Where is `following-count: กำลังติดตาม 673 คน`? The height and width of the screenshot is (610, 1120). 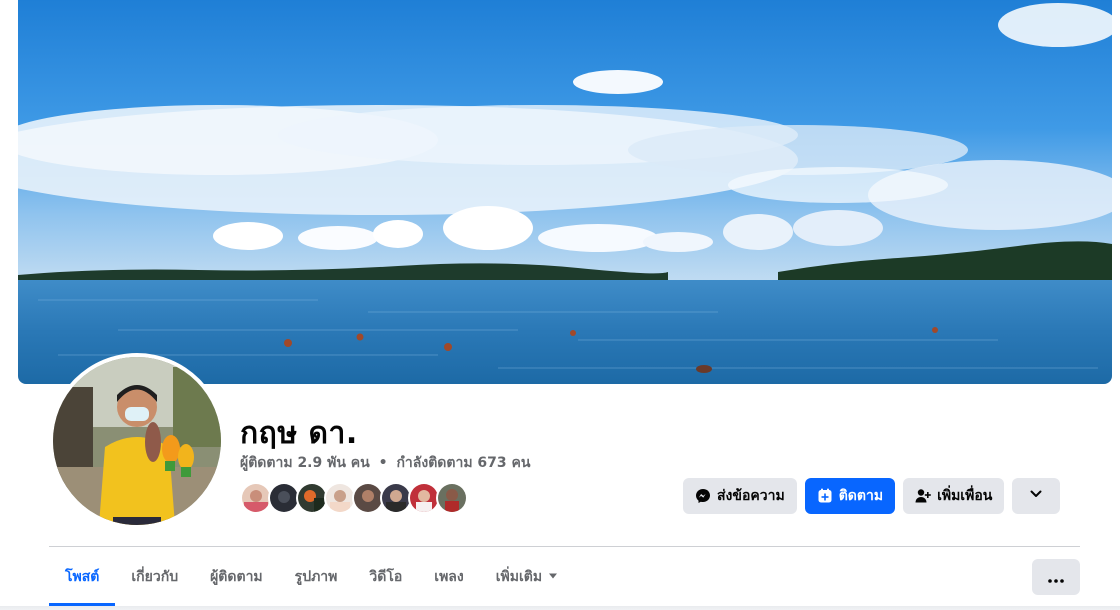
following-count: กำลังติดตาม 673 คน is located at coordinates (463, 463).